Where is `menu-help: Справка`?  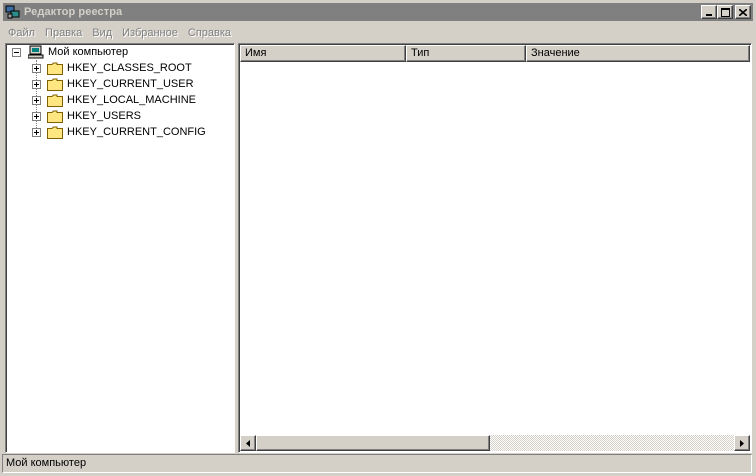 menu-help: Справка is located at coordinates (209, 33).